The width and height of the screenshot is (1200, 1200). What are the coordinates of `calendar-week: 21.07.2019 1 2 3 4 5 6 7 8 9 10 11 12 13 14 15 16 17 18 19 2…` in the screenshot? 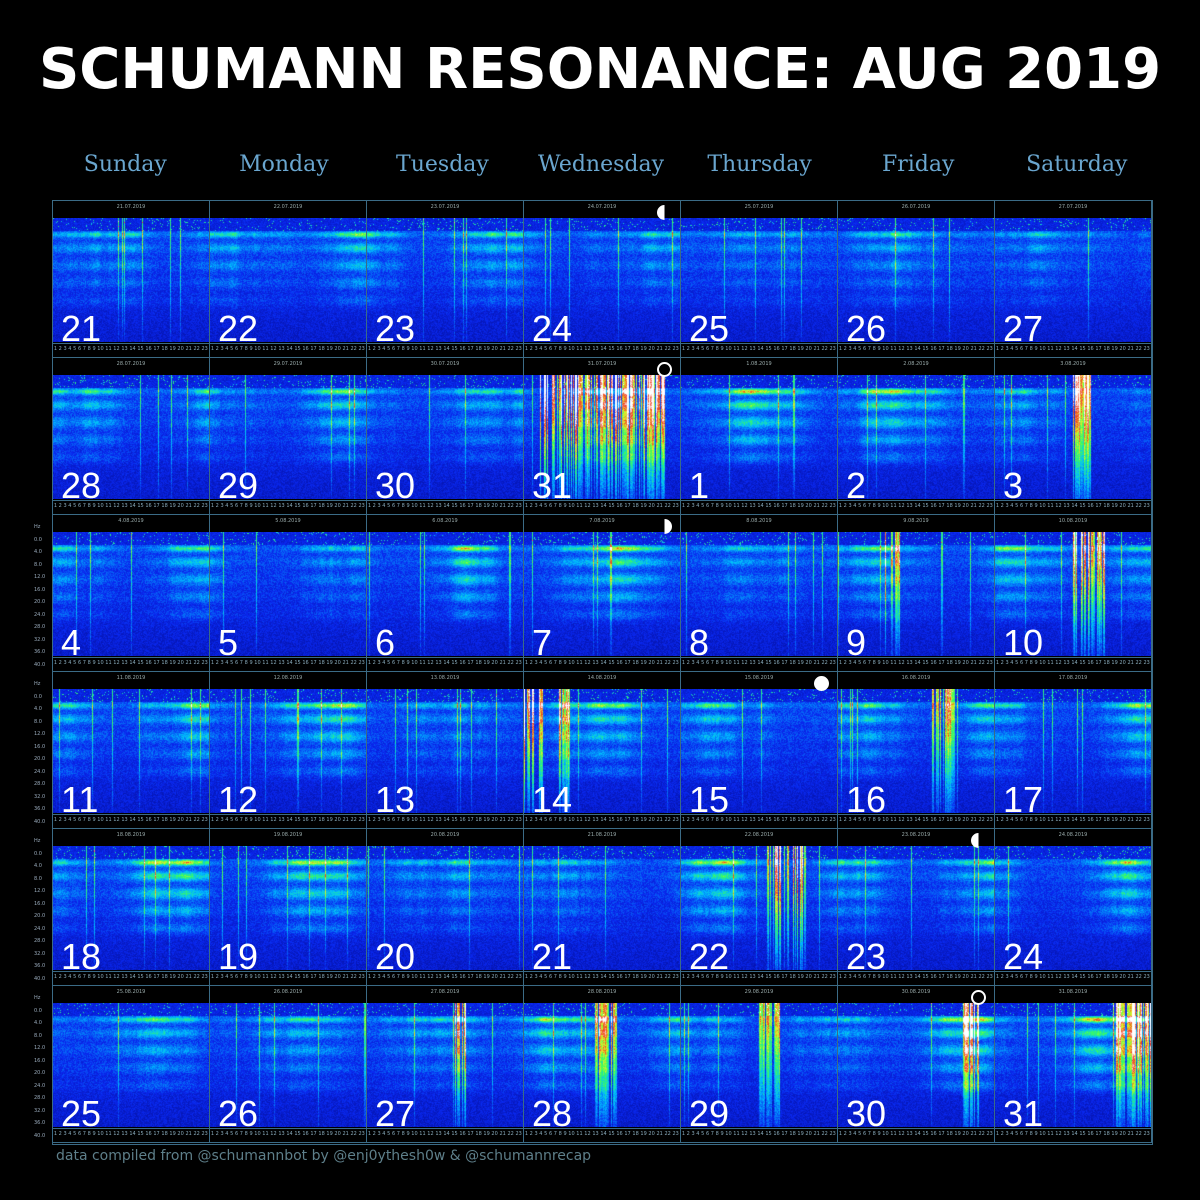 It's located at (602, 279).